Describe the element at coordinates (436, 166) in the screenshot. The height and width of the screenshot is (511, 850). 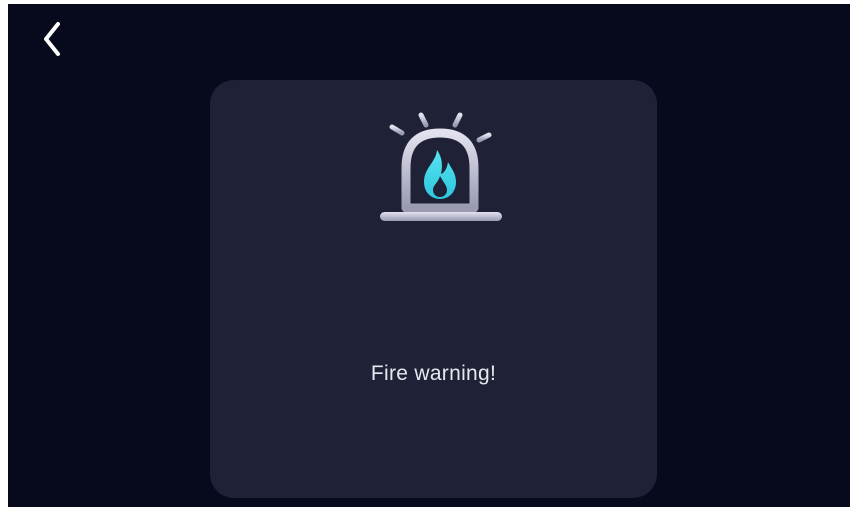
I see `fire-alarm-siren-icon` at that location.